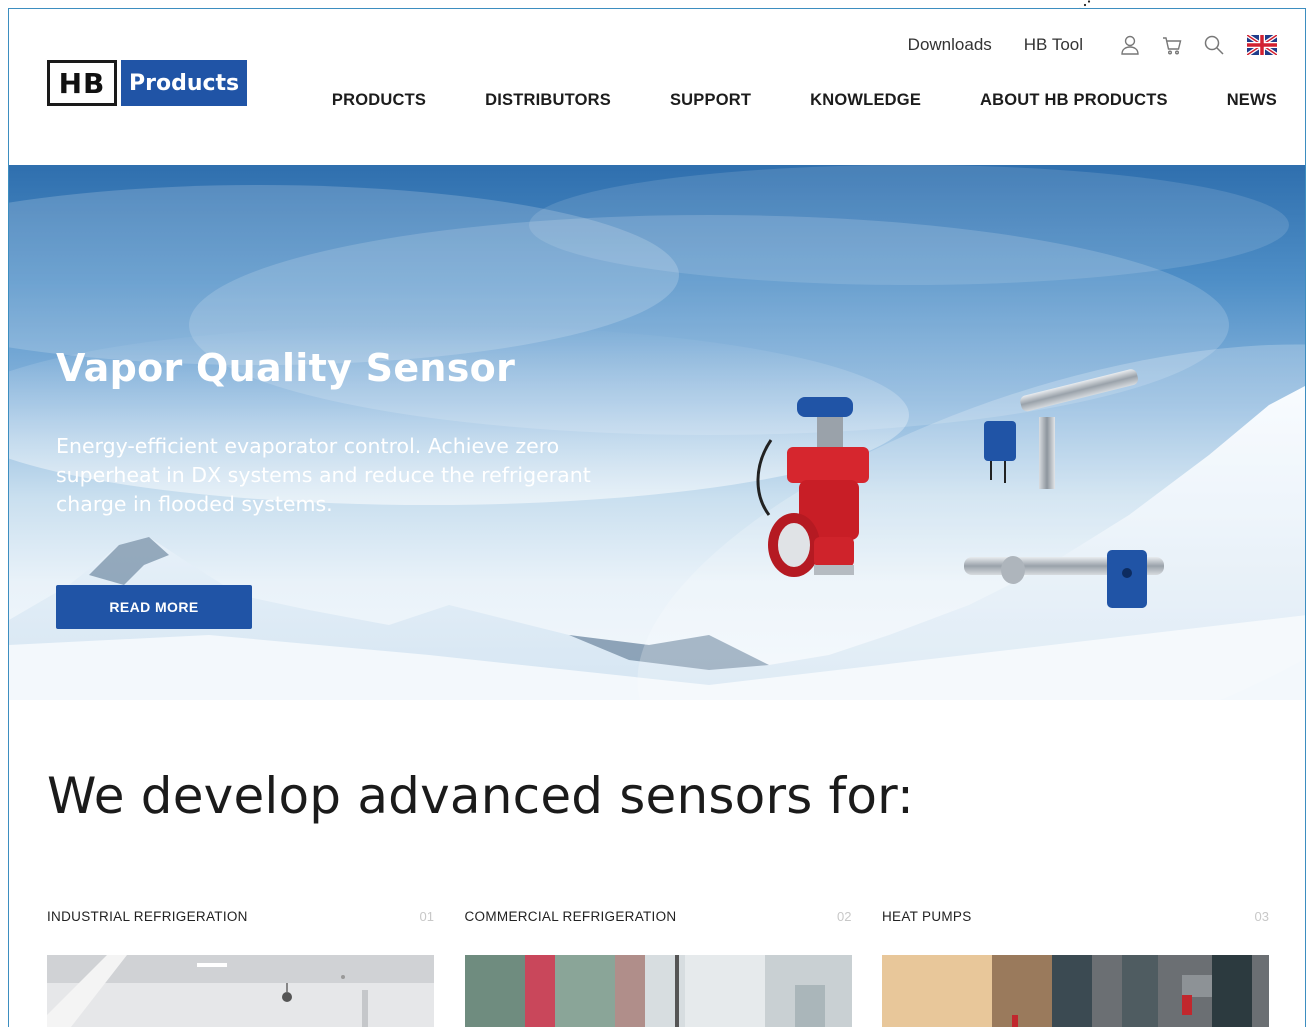  I want to click on intro-heading: We develop advanced sensors for:, so click(481, 796).